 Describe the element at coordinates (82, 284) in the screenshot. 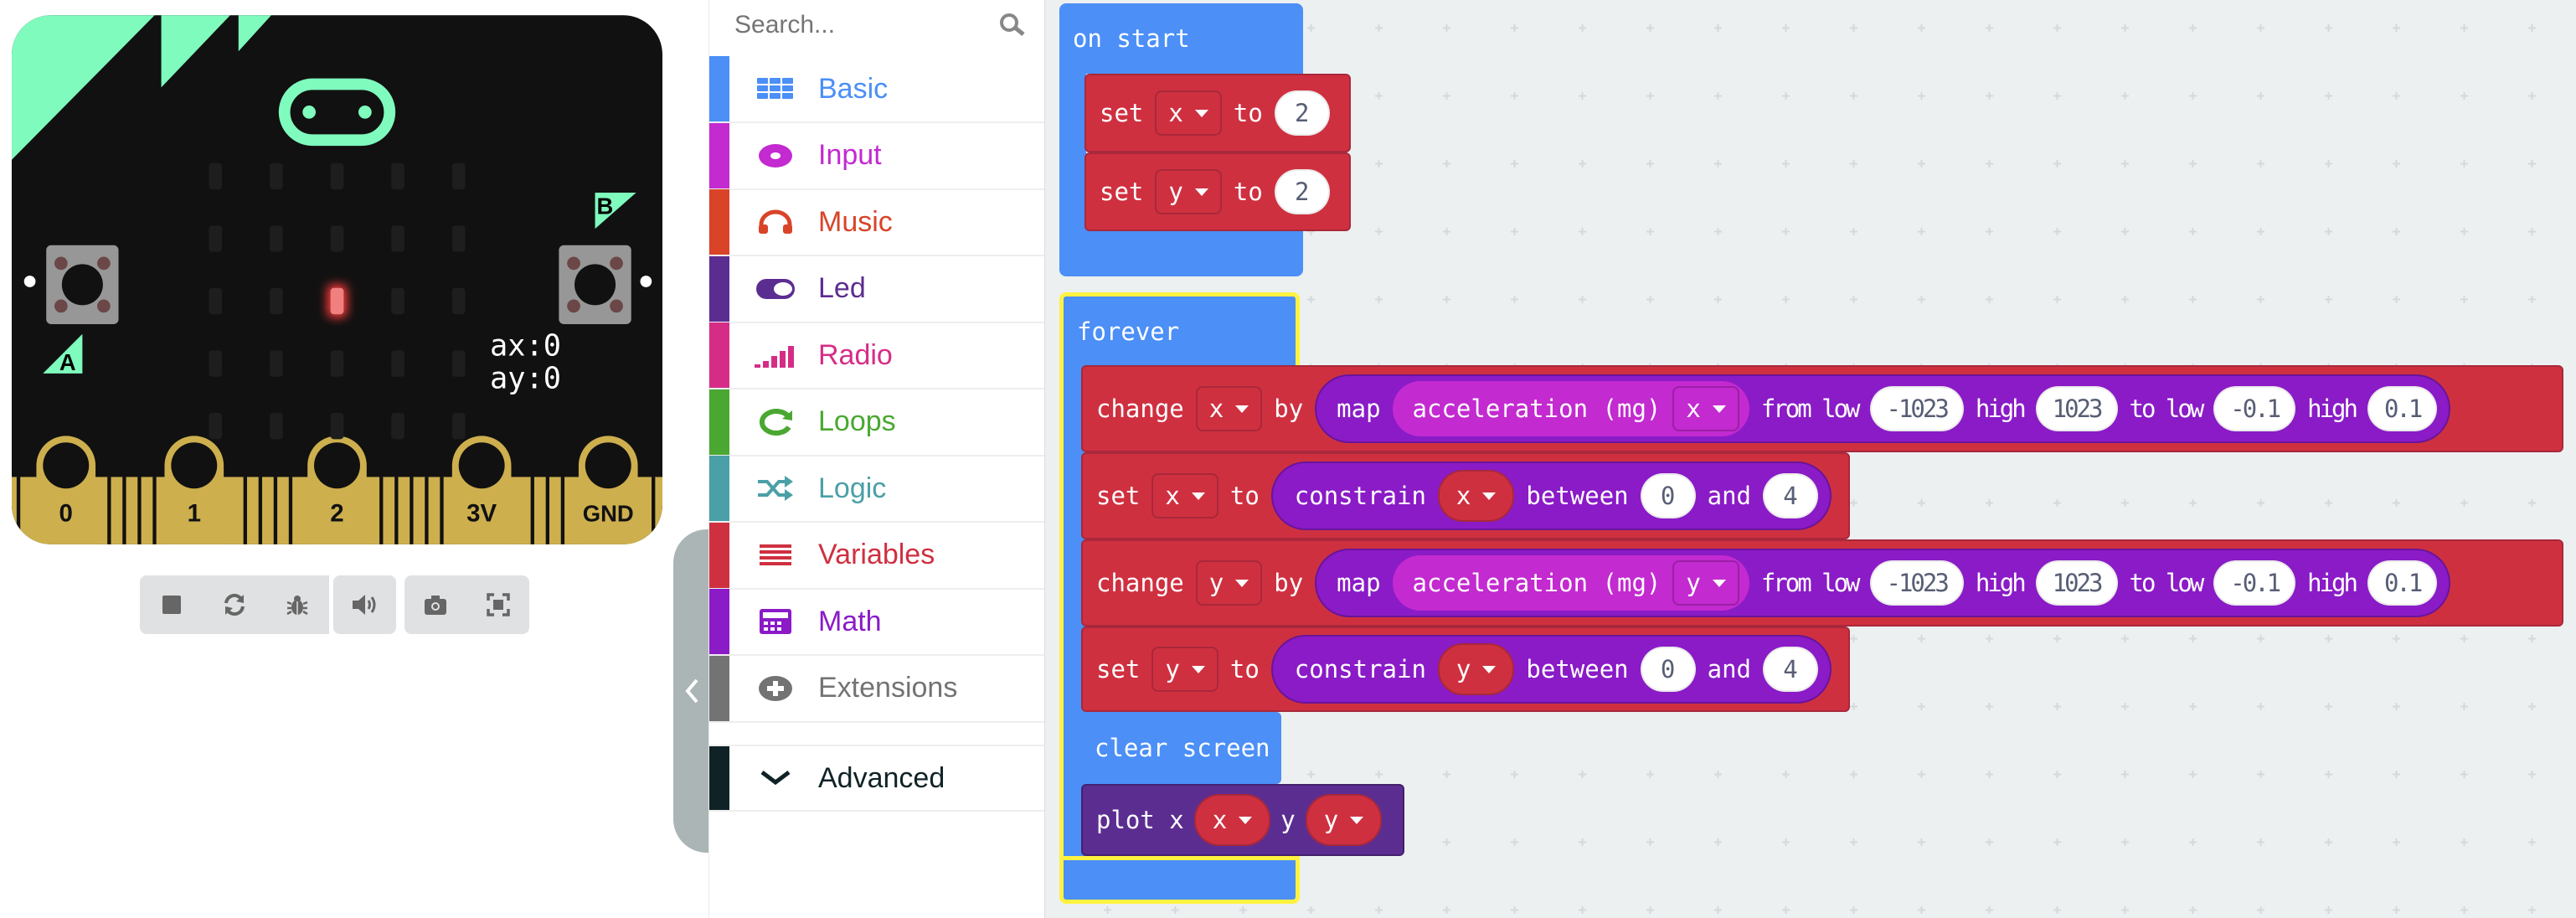

I see `button-a` at that location.